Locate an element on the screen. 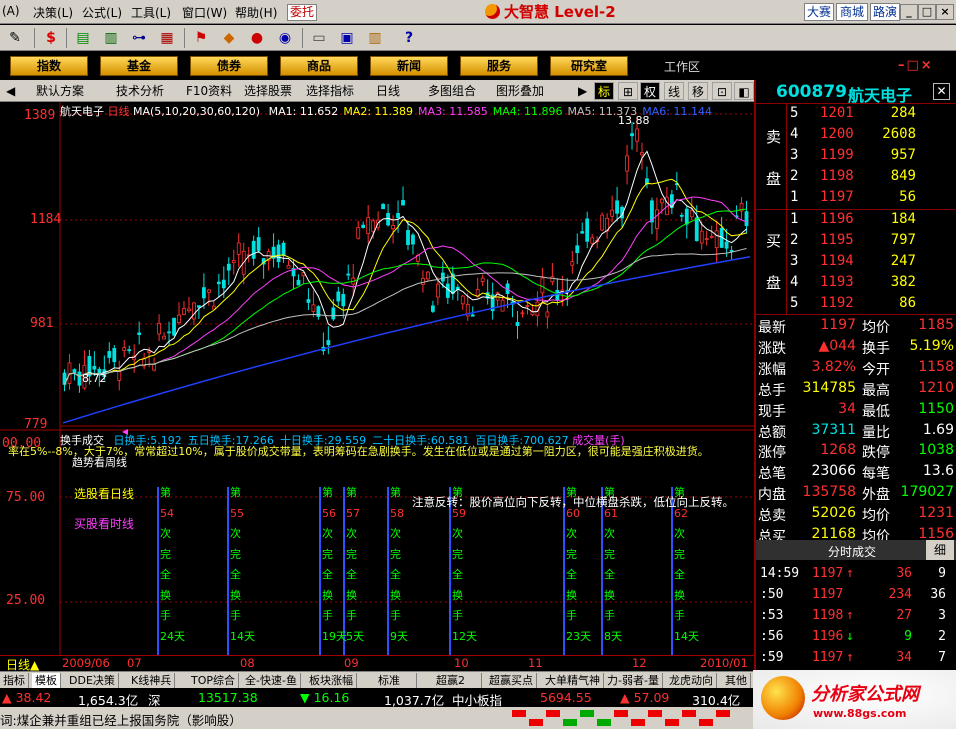 The width and height of the screenshot is (956, 729). quote-value: ▲044 is located at coordinates (837, 345).